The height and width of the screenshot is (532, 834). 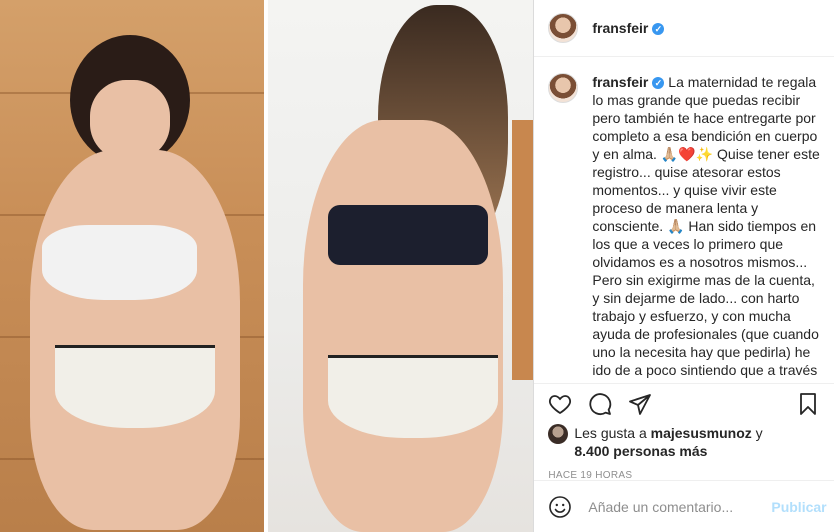 I want to click on author-username: fransfeir ✓, so click(x=628, y=28).